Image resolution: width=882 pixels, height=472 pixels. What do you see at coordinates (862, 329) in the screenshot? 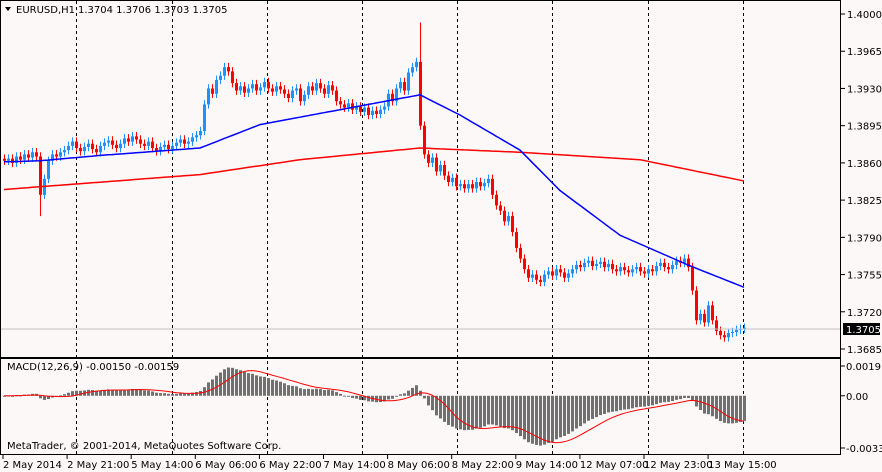
I see `current-price-badge: 1.3705` at bounding box center [862, 329].